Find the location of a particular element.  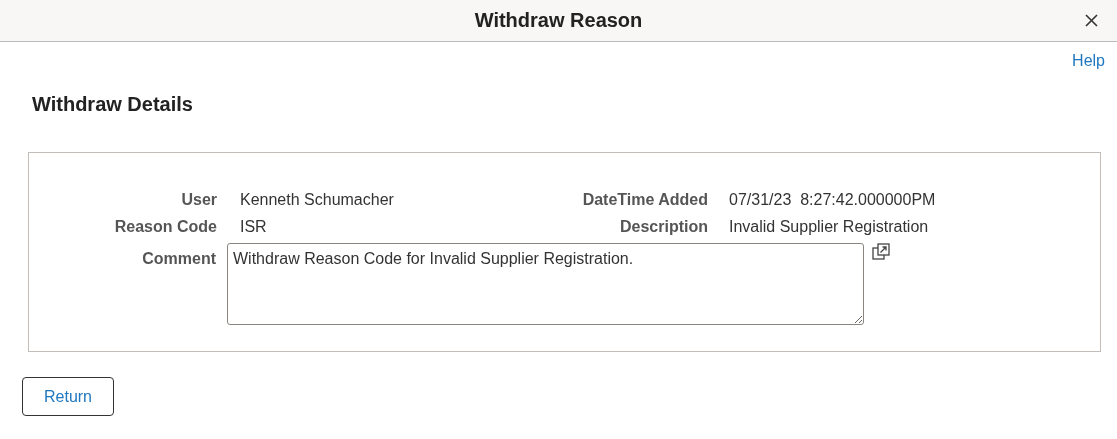

close-icon is located at coordinates (1091, 20).